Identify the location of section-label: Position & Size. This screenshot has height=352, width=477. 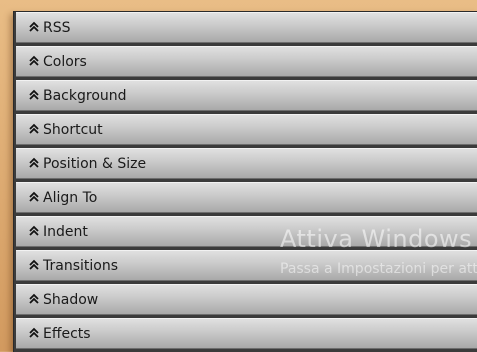
(95, 164).